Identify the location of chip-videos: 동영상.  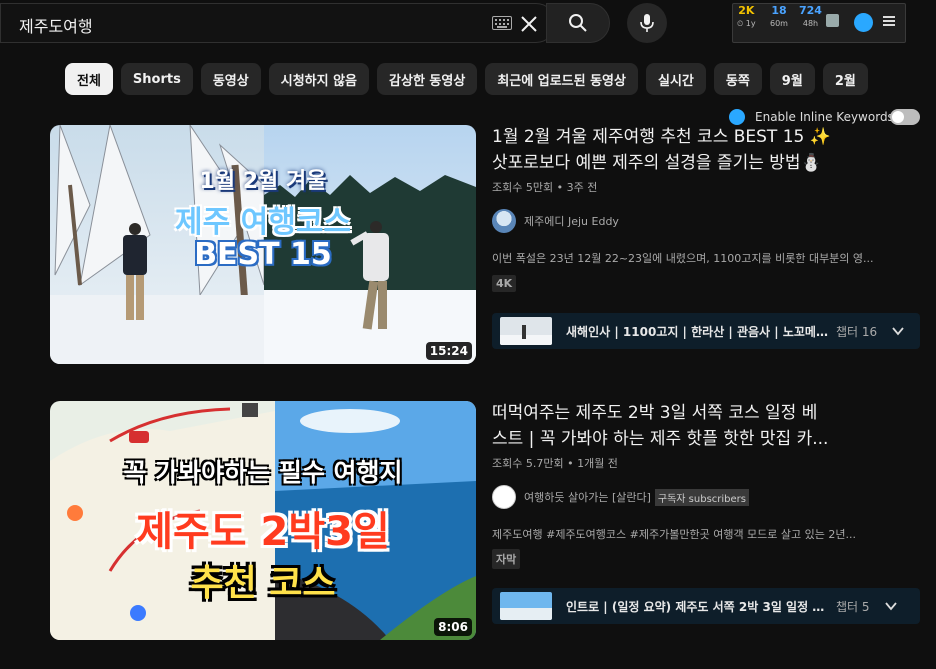
(230, 79).